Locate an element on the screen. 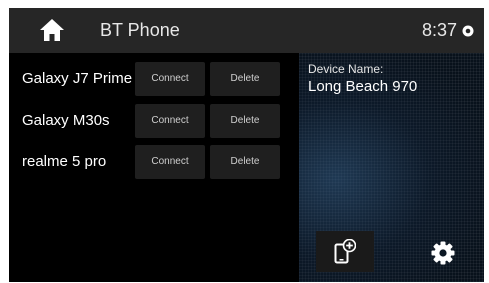  add-device-button is located at coordinates (345, 251).